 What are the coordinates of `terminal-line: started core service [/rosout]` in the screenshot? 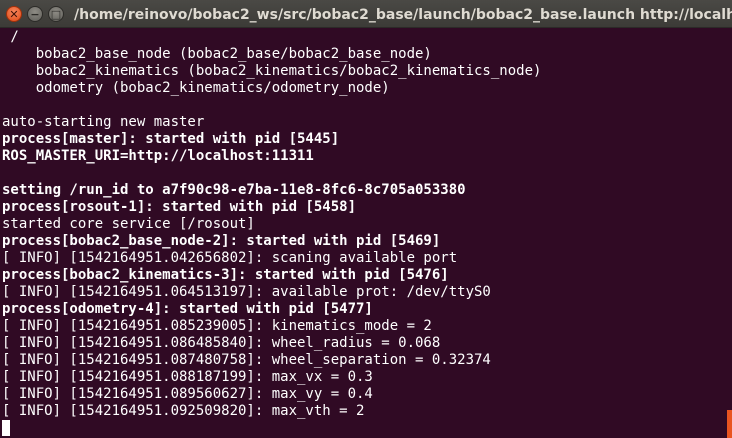 It's located at (128, 224).